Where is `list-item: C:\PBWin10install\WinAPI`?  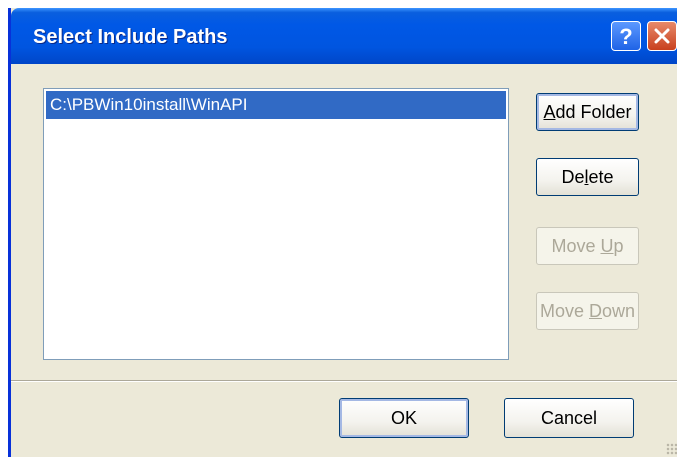 list-item: C:\PBWin10install\WinAPI is located at coordinates (276, 105).